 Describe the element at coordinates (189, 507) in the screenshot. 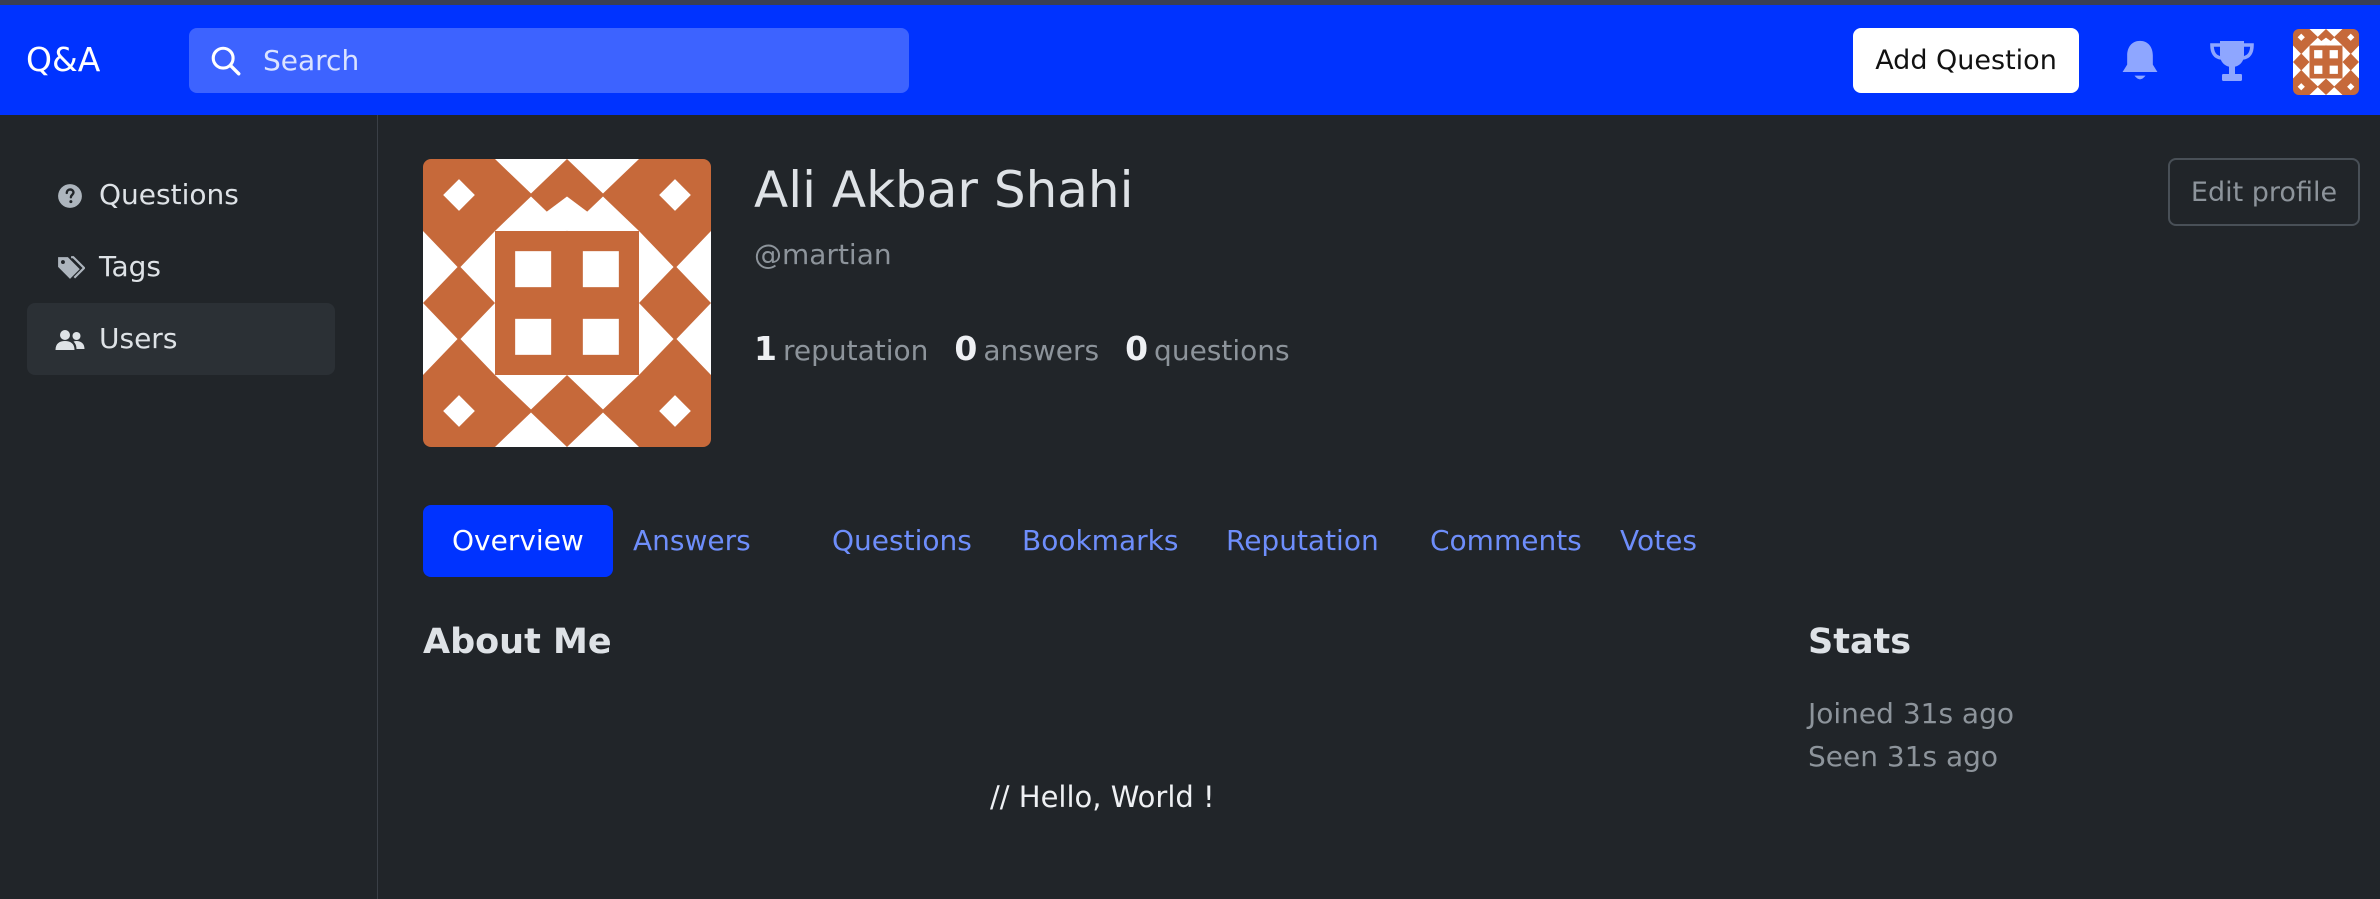

I see `sidebar: Questions Tags Users` at that location.